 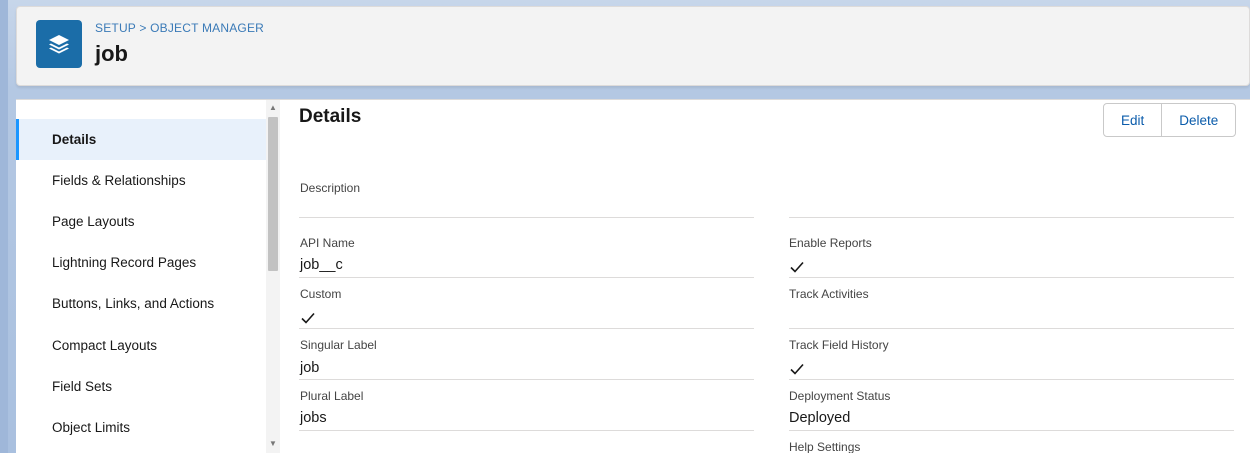 I want to click on api-name-value: job__c, so click(x=321, y=265).